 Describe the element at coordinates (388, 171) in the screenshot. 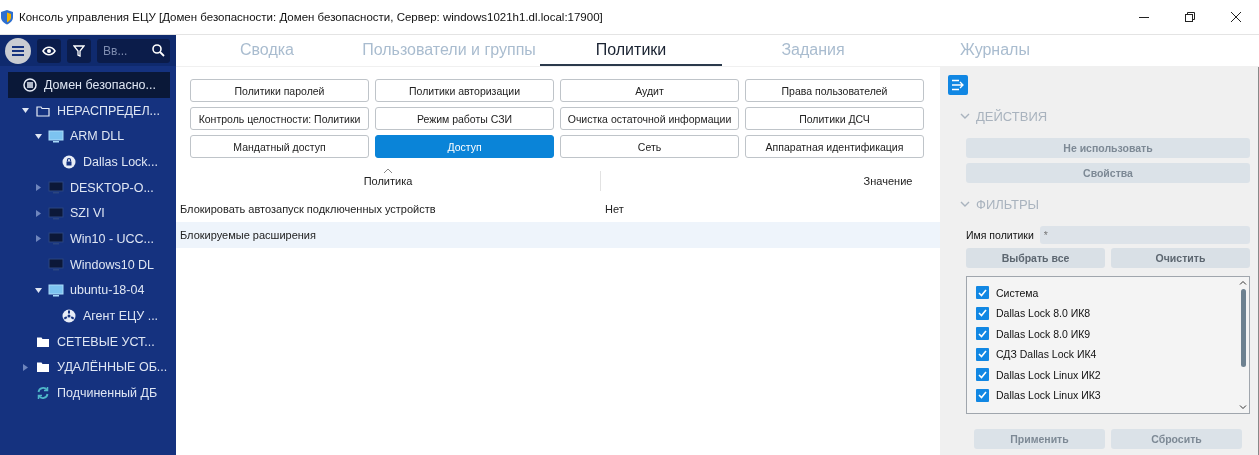

I see `sort-caret-icon` at that location.